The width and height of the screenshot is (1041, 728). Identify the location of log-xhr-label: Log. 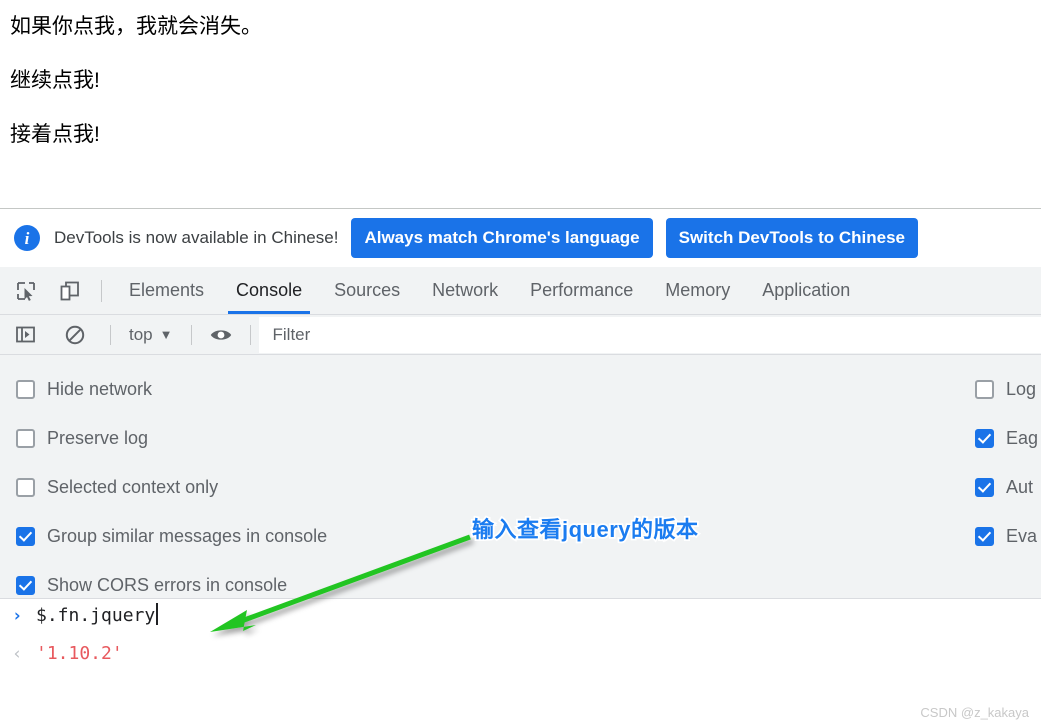
(1021, 389).